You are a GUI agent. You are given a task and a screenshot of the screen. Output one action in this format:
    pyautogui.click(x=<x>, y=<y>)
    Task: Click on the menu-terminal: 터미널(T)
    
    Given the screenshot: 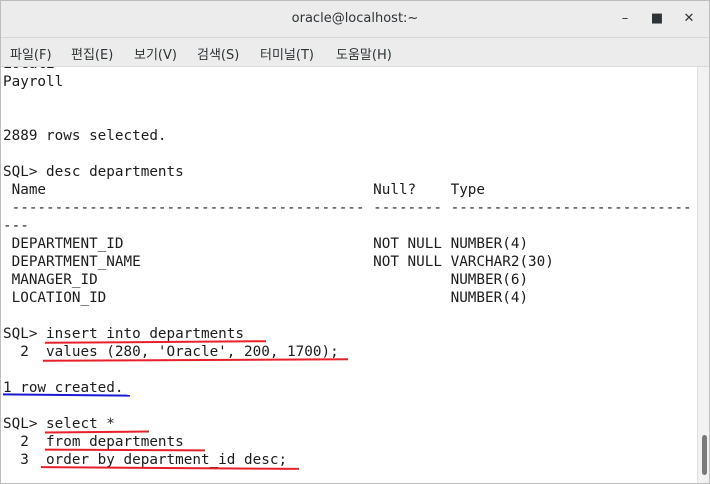 What is the action you would take?
    pyautogui.click(x=287, y=53)
    